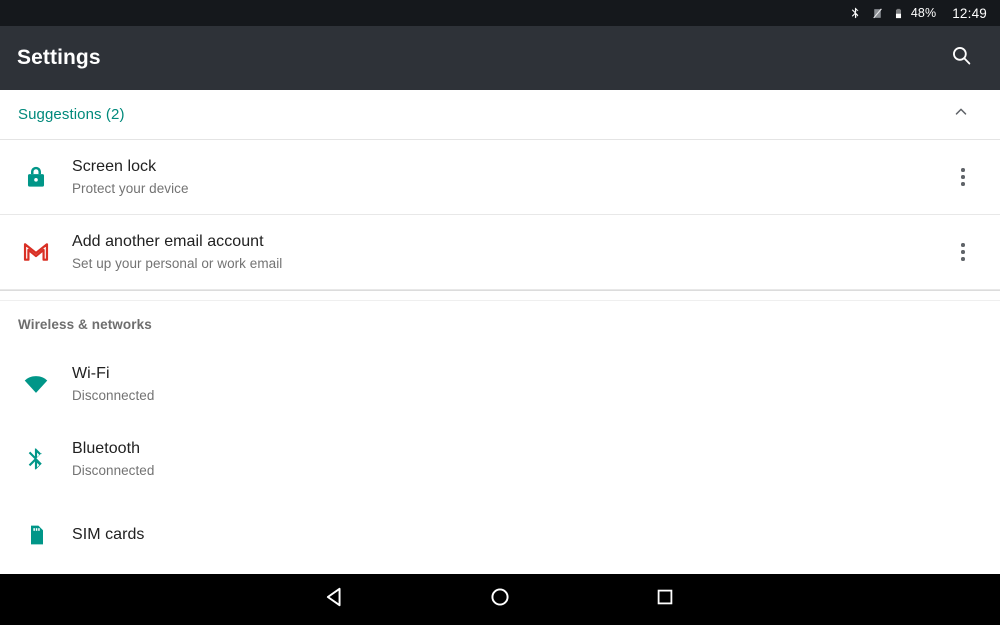 This screenshot has height=625, width=1000. I want to click on recents-square-icon, so click(665, 599).